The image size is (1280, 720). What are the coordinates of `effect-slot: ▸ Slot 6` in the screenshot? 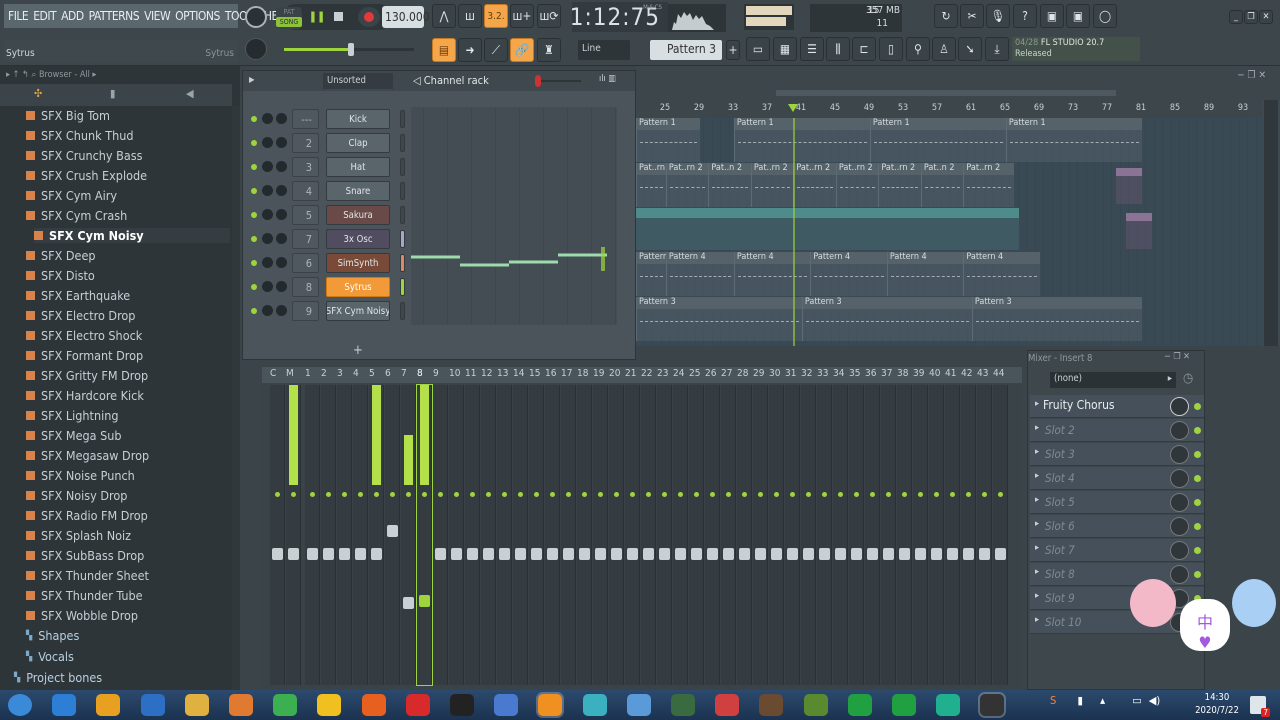 It's located at (1117, 526).